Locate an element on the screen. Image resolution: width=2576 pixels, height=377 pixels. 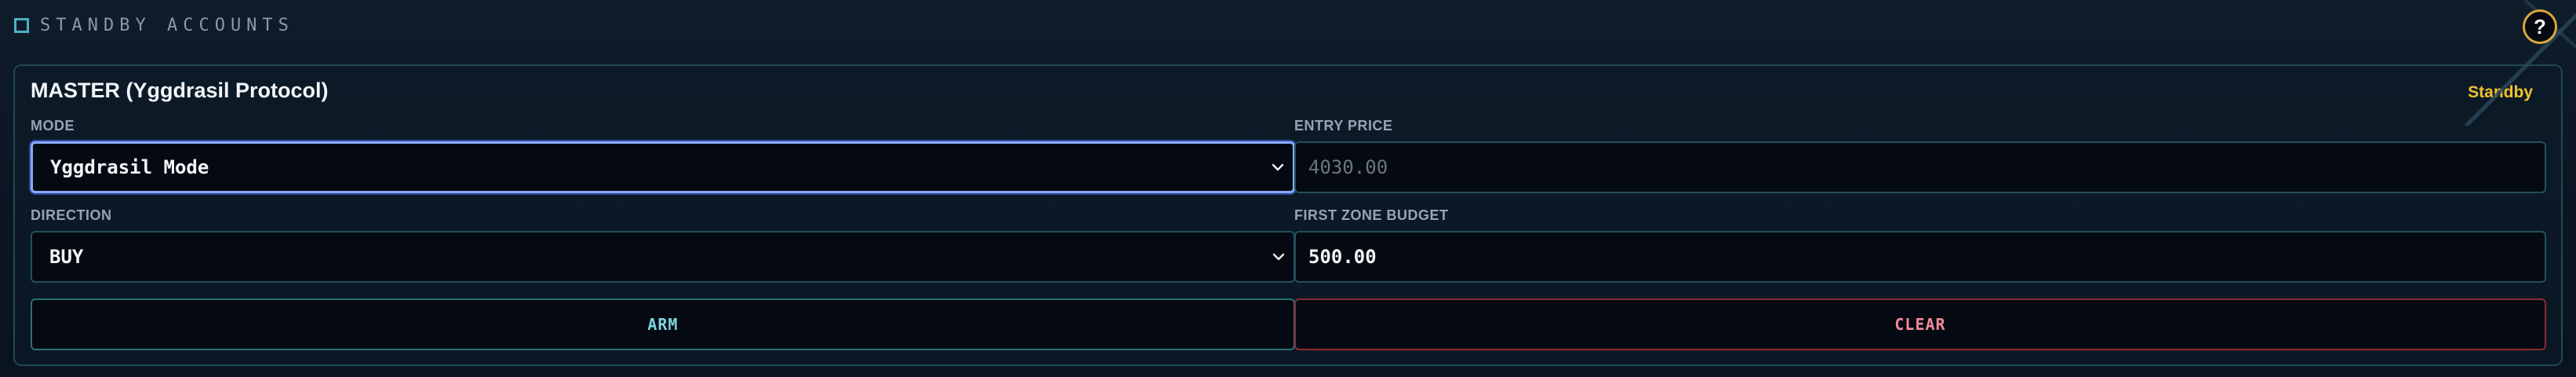
arm-button: ARM is located at coordinates (663, 324).